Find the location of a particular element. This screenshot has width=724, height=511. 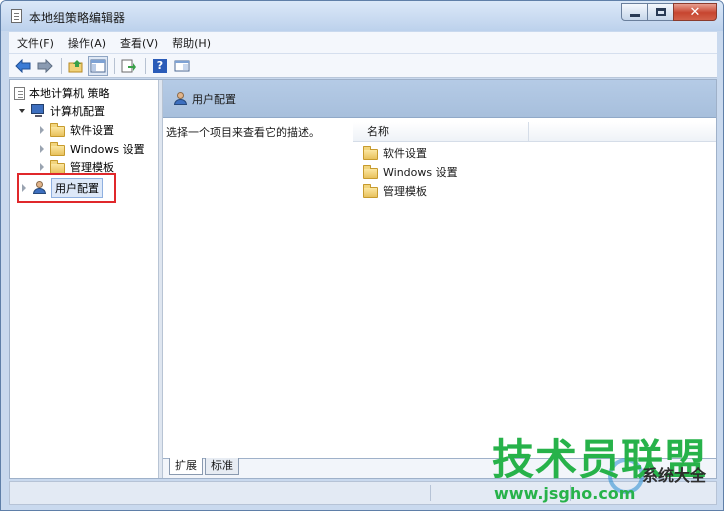

policy-document-icon is located at coordinates (19, 93).